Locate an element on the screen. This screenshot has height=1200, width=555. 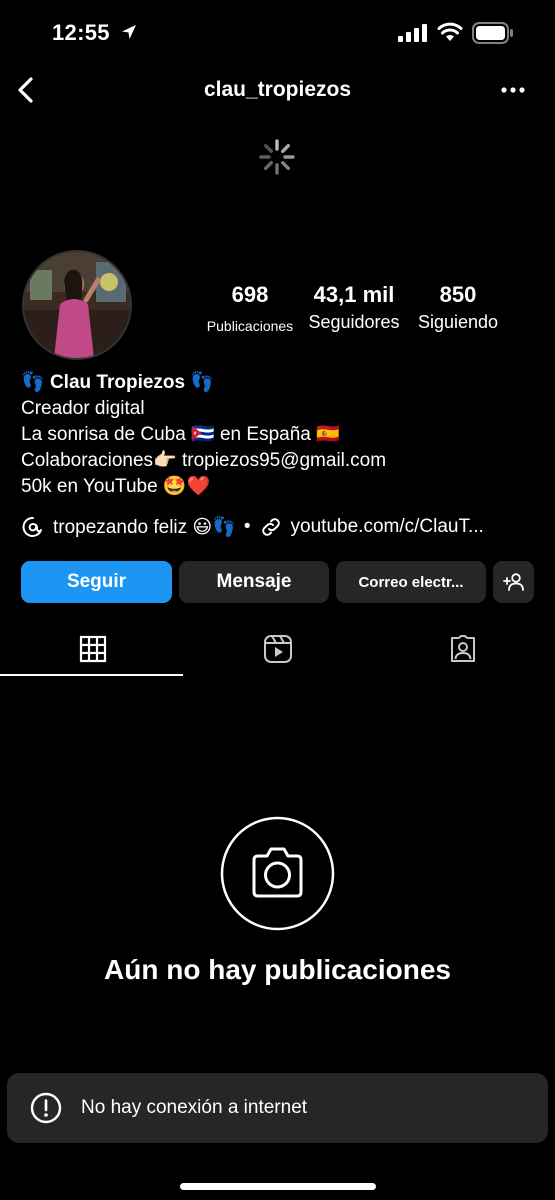
stat-following-count: 850 is located at coordinates (458, 294).